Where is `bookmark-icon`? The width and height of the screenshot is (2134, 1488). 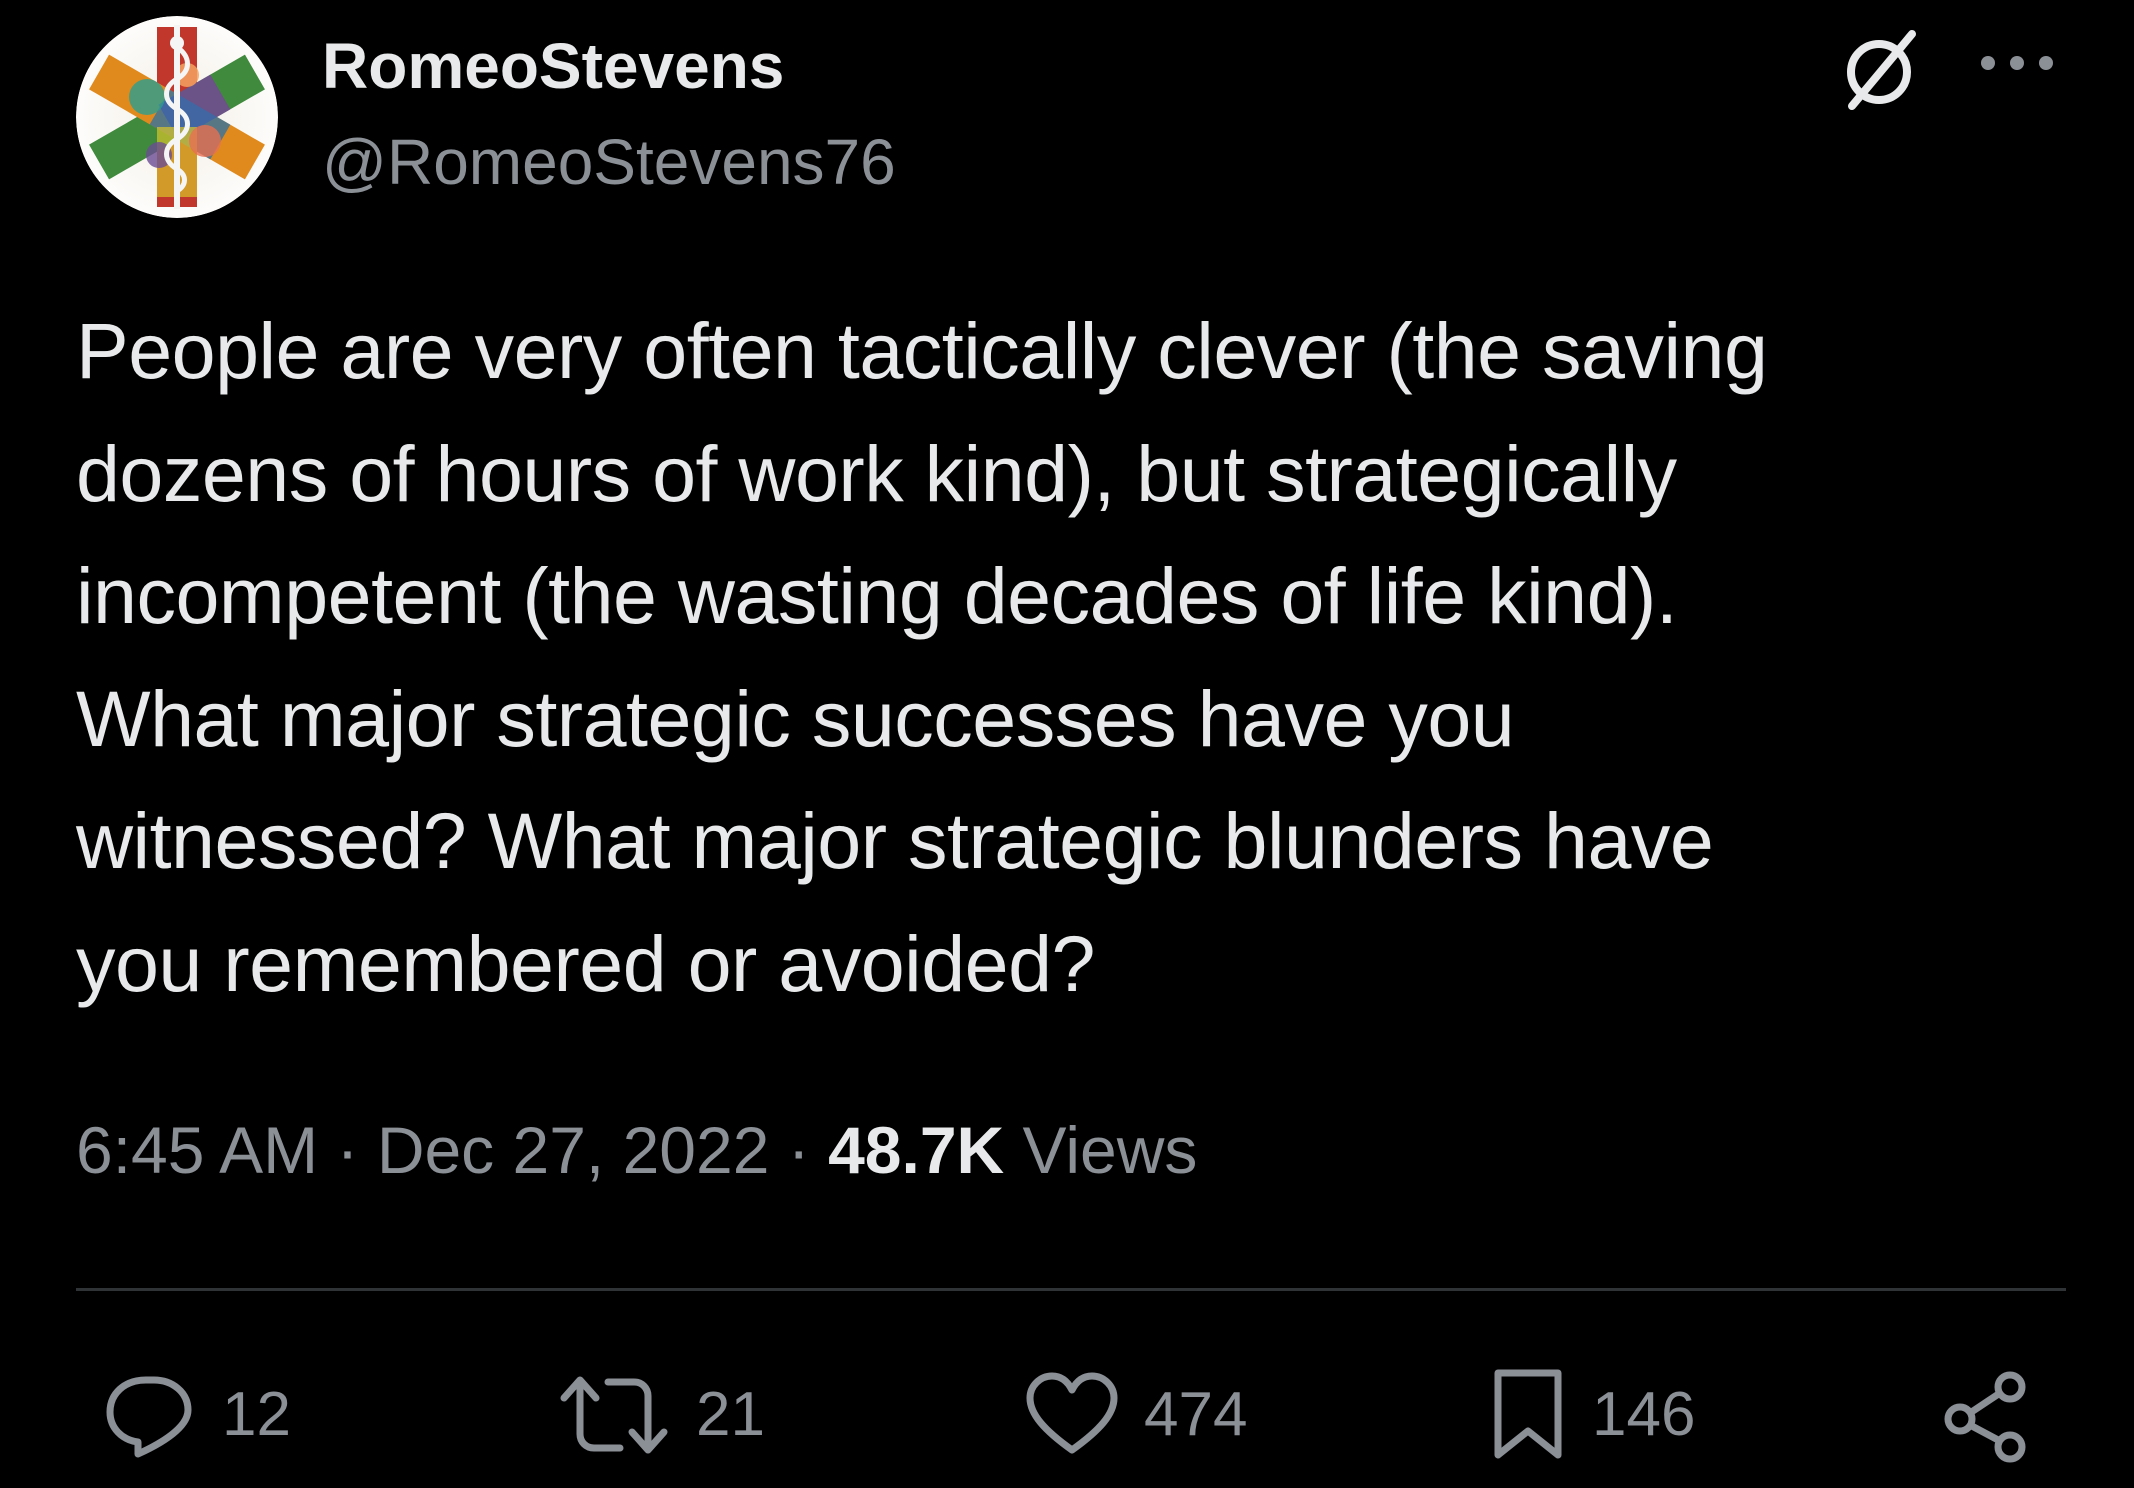 bookmark-icon is located at coordinates (1528, 1414).